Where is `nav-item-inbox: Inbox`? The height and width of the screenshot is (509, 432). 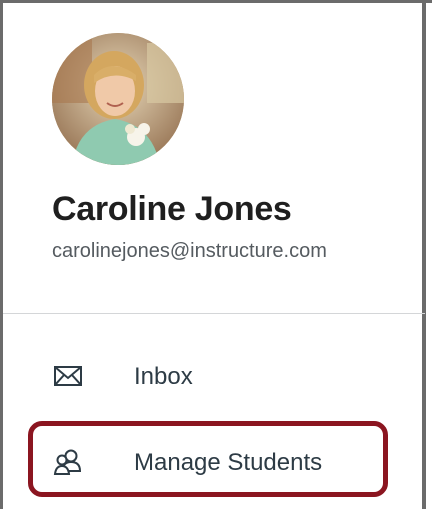
nav-item-inbox: Inbox is located at coordinates (214, 376).